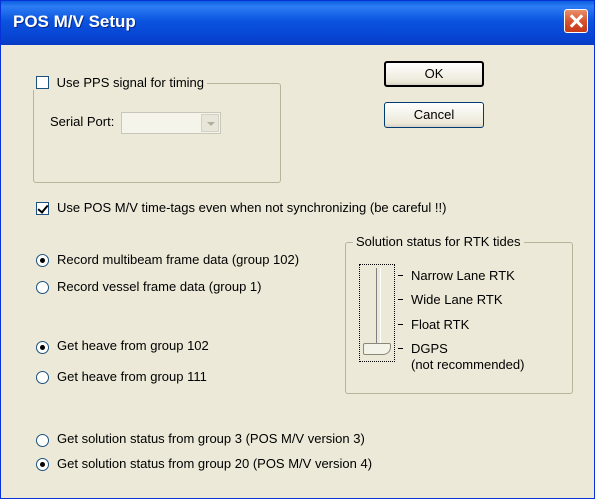 This screenshot has height=501, width=597. What do you see at coordinates (42, 287) in the screenshot?
I see `radio-vessel-frame` at bounding box center [42, 287].